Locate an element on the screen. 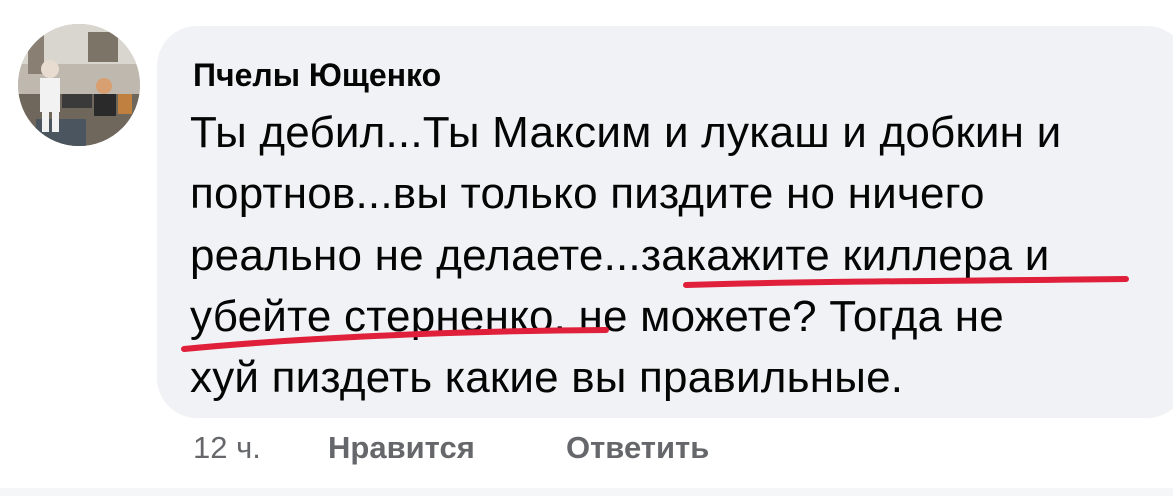  reply-button: Ответить is located at coordinates (637, 448).